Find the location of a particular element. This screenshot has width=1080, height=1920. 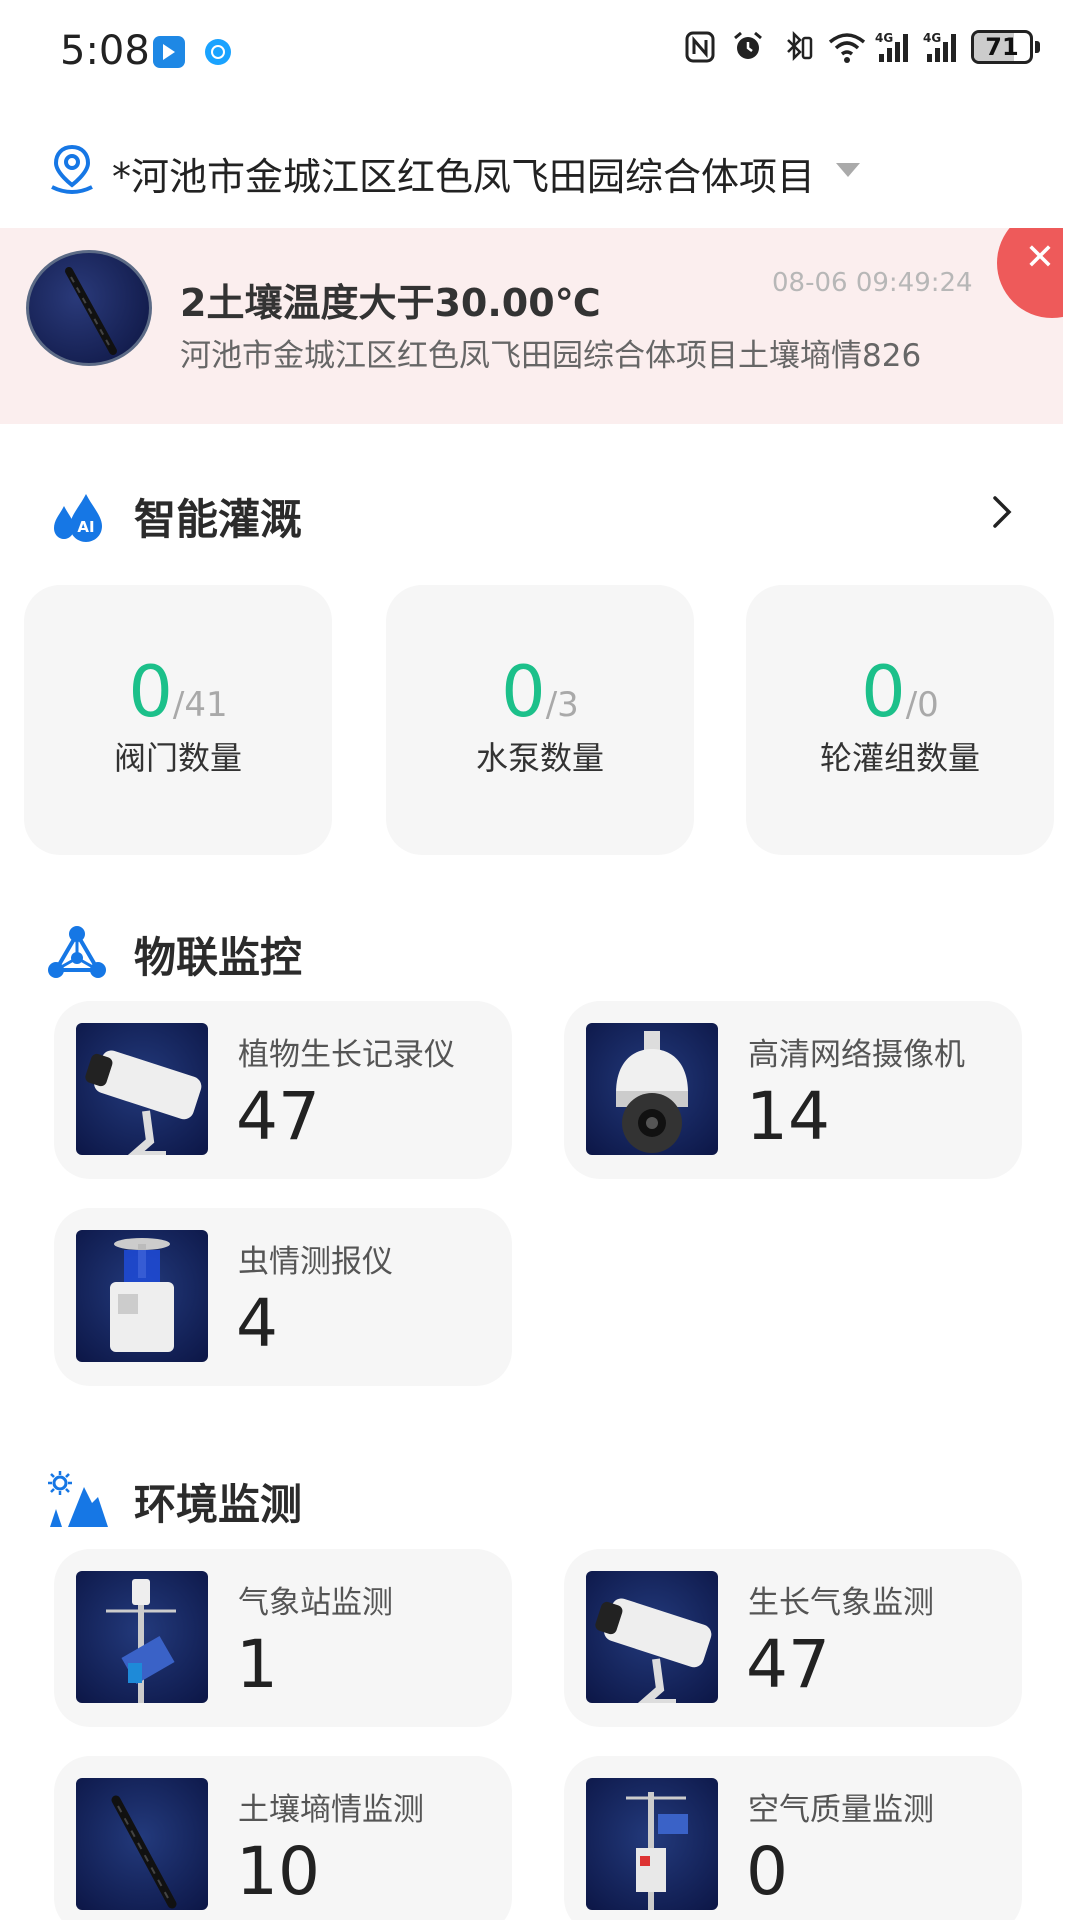

valve-active-count: 0 is located at coordinates (150, 692).